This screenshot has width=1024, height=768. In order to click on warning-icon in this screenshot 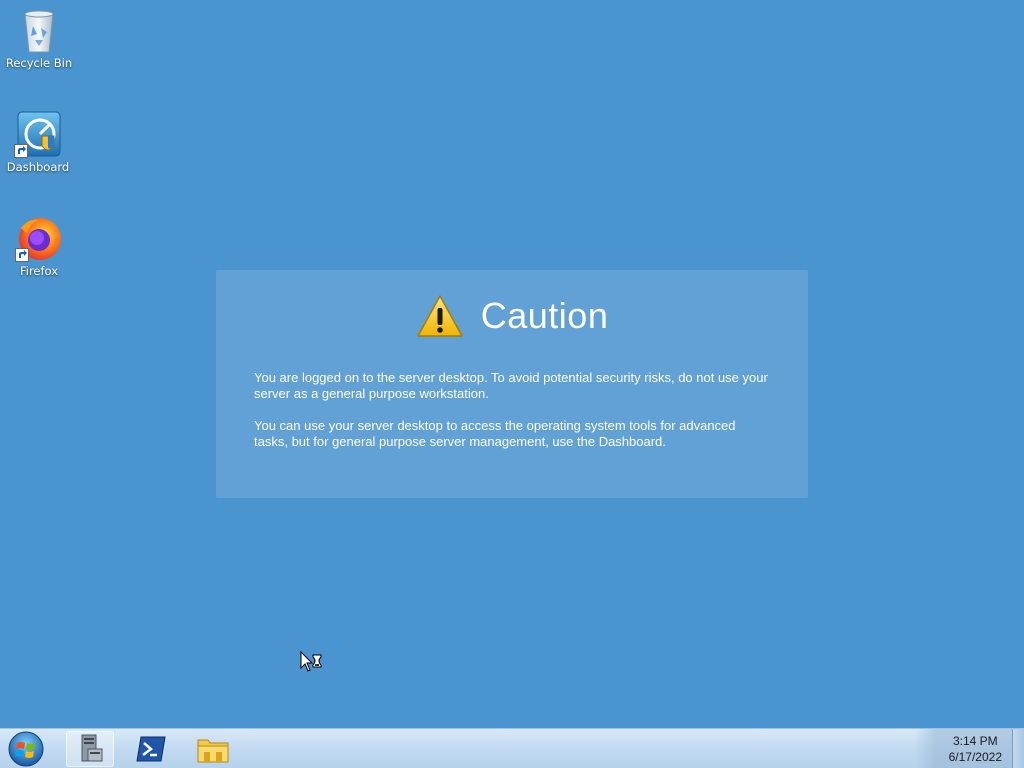, I will do `click(440, 316)`.